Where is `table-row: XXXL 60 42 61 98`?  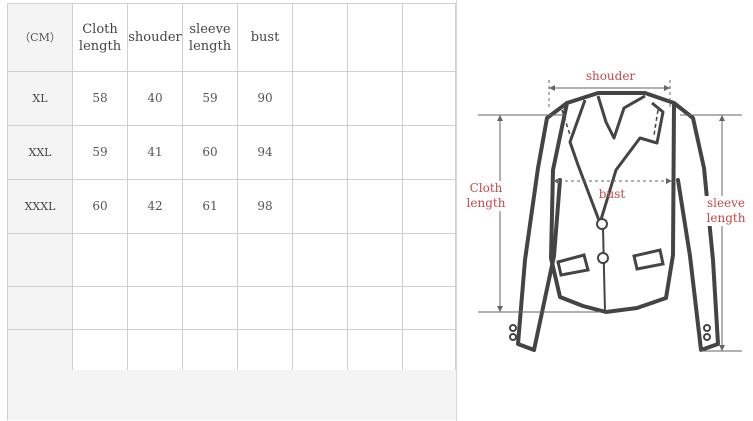
table-row: XXXL 60 42 61 98 is located at coordinates (231, 206).